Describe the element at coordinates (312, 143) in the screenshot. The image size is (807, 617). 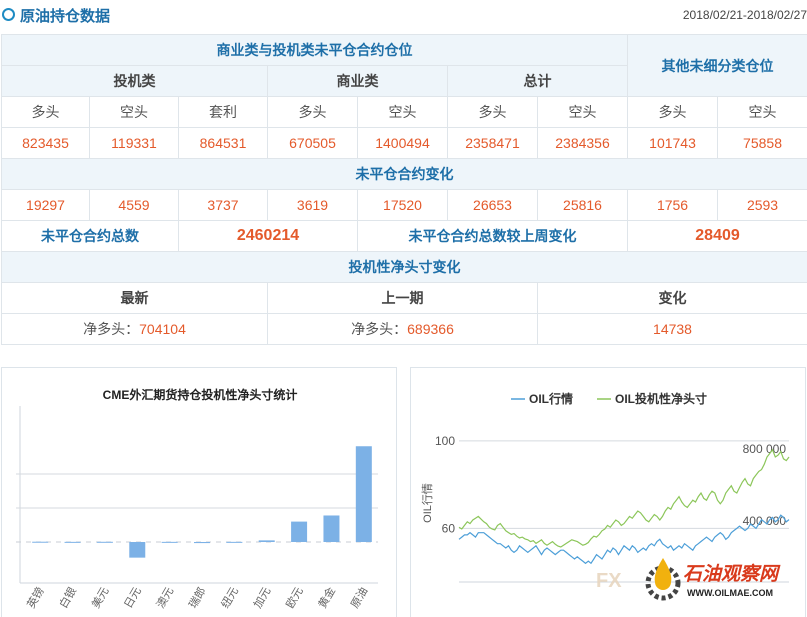
I see `pos-comm-long: 670505` at that location.